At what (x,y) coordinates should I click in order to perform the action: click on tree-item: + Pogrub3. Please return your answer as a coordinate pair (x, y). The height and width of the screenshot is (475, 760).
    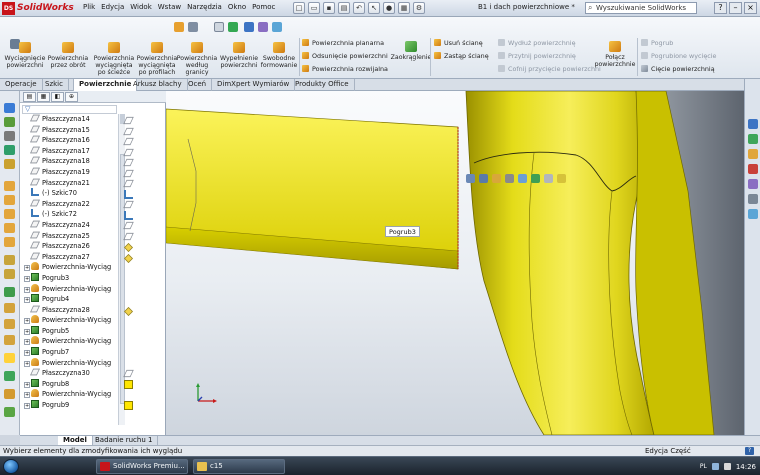
    Looking at the image, I should click on (68, 278).